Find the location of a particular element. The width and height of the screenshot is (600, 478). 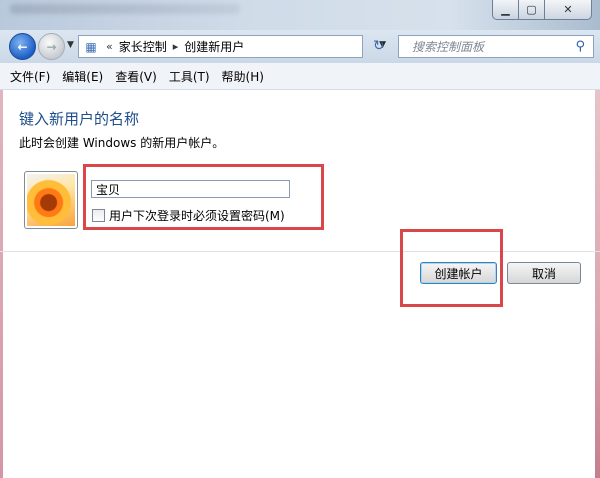

refresh-icon: ↻ is located at coordinates (379, 46).